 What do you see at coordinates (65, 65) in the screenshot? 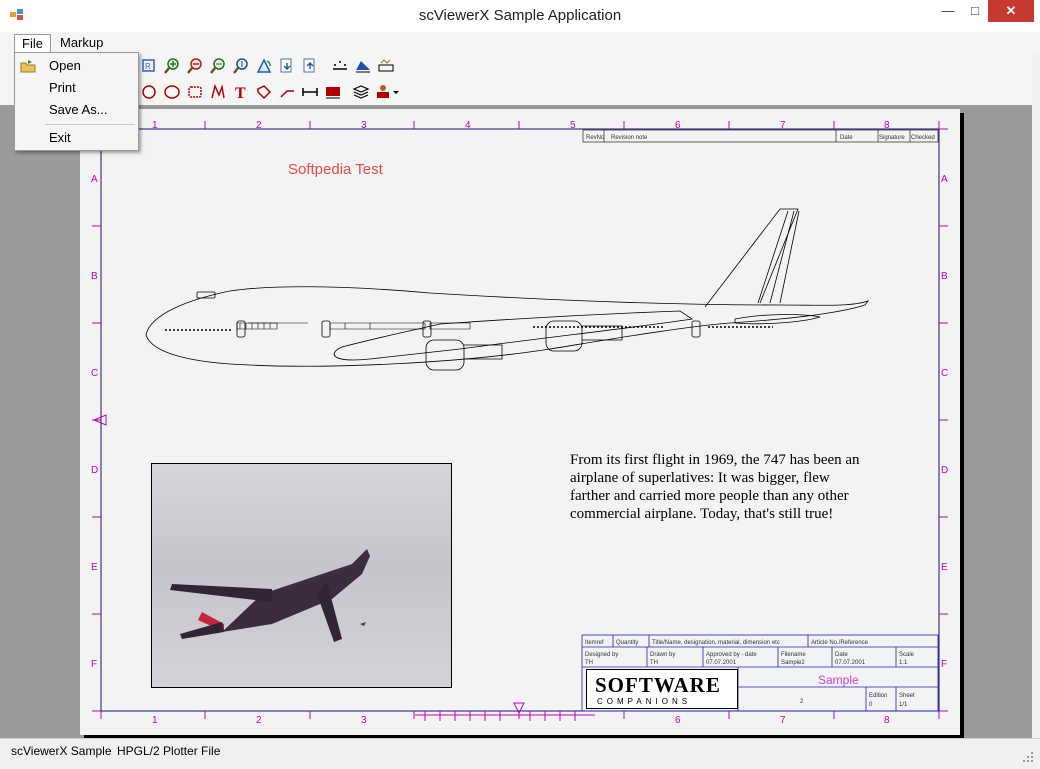
I see `menu-item-open: Open` at bounding box center [65, 65].